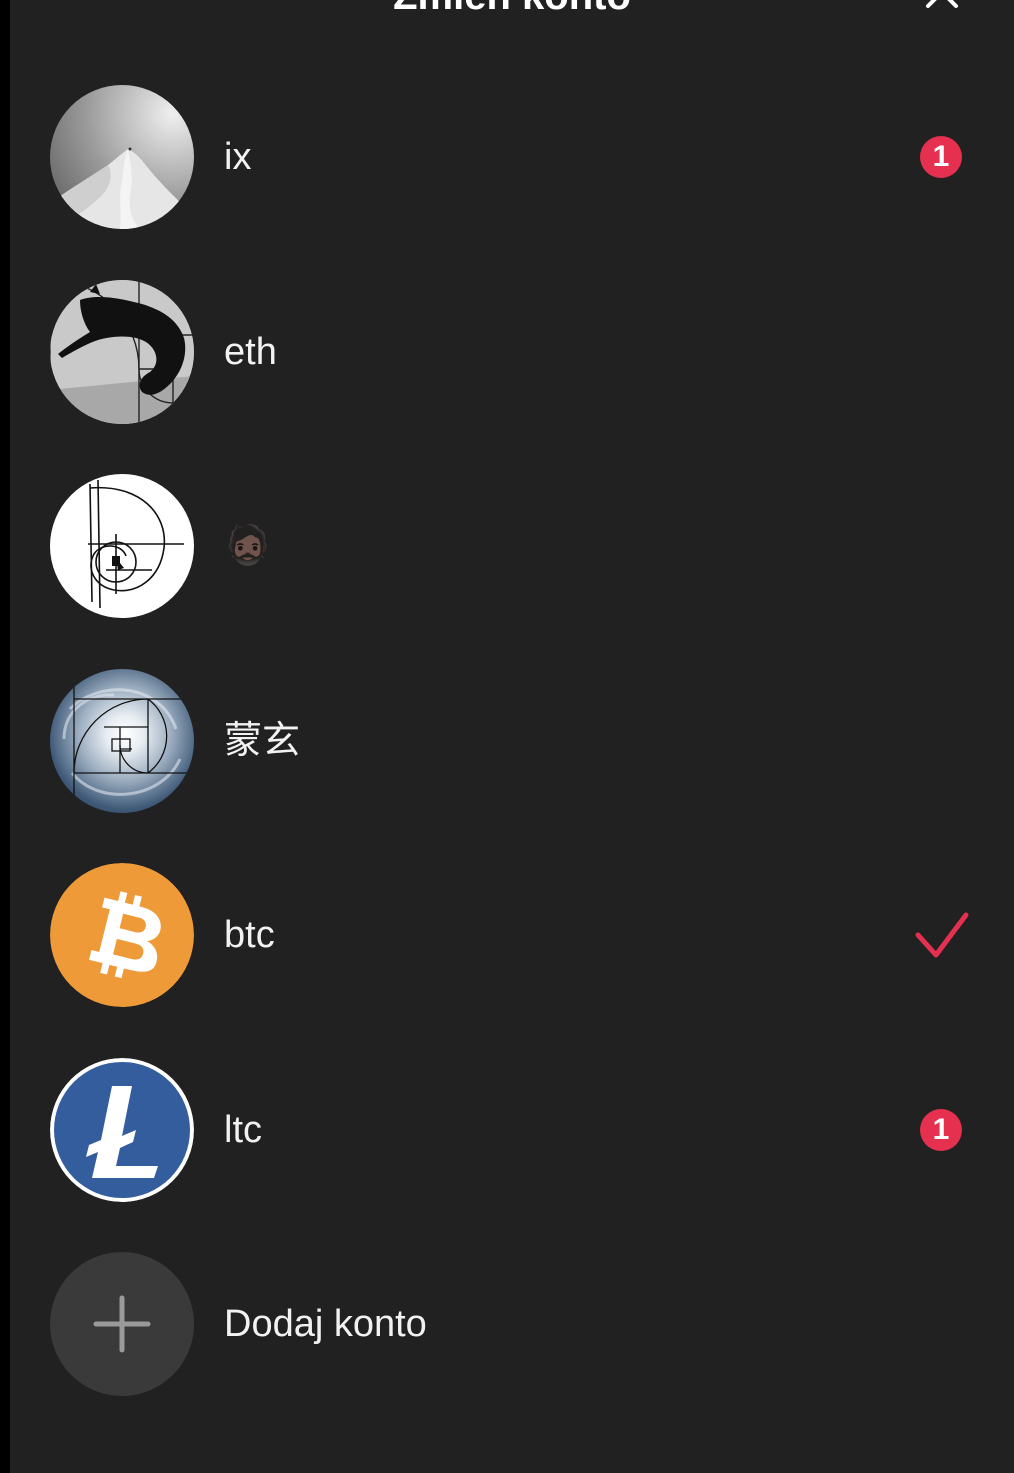 The image size is (1014, 1473). I want to click on account-row-ltc: ltc 1, so click(512, 1130).